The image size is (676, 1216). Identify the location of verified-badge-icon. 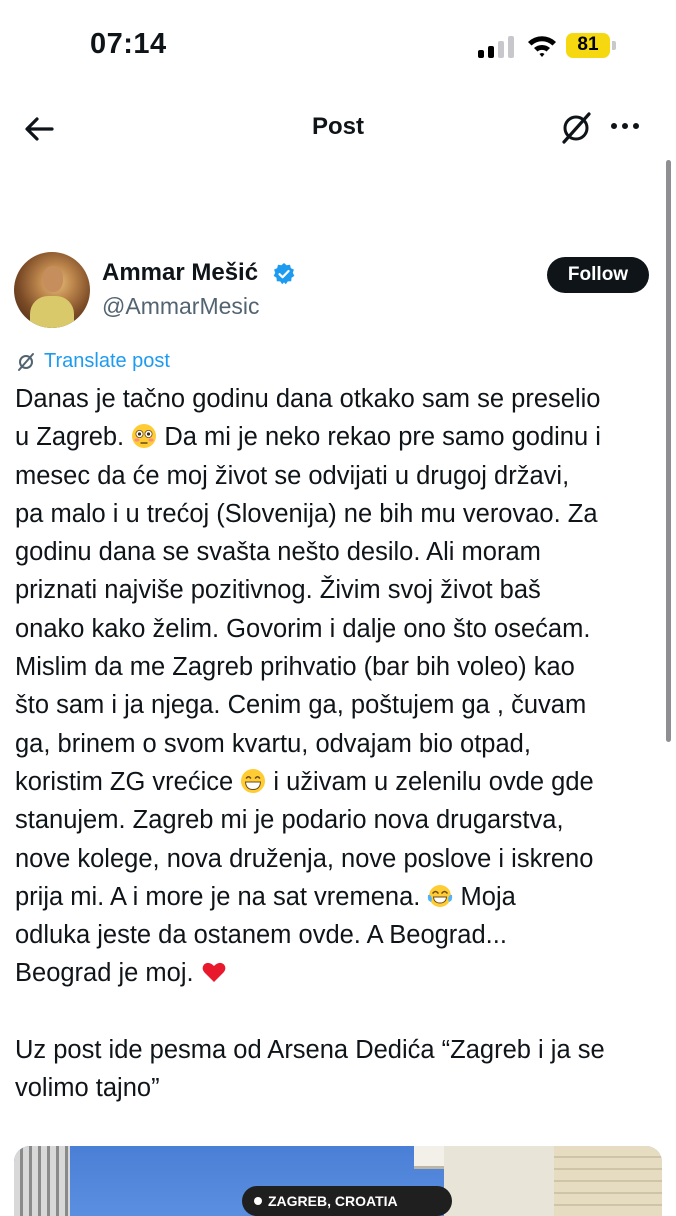
(284, 274).